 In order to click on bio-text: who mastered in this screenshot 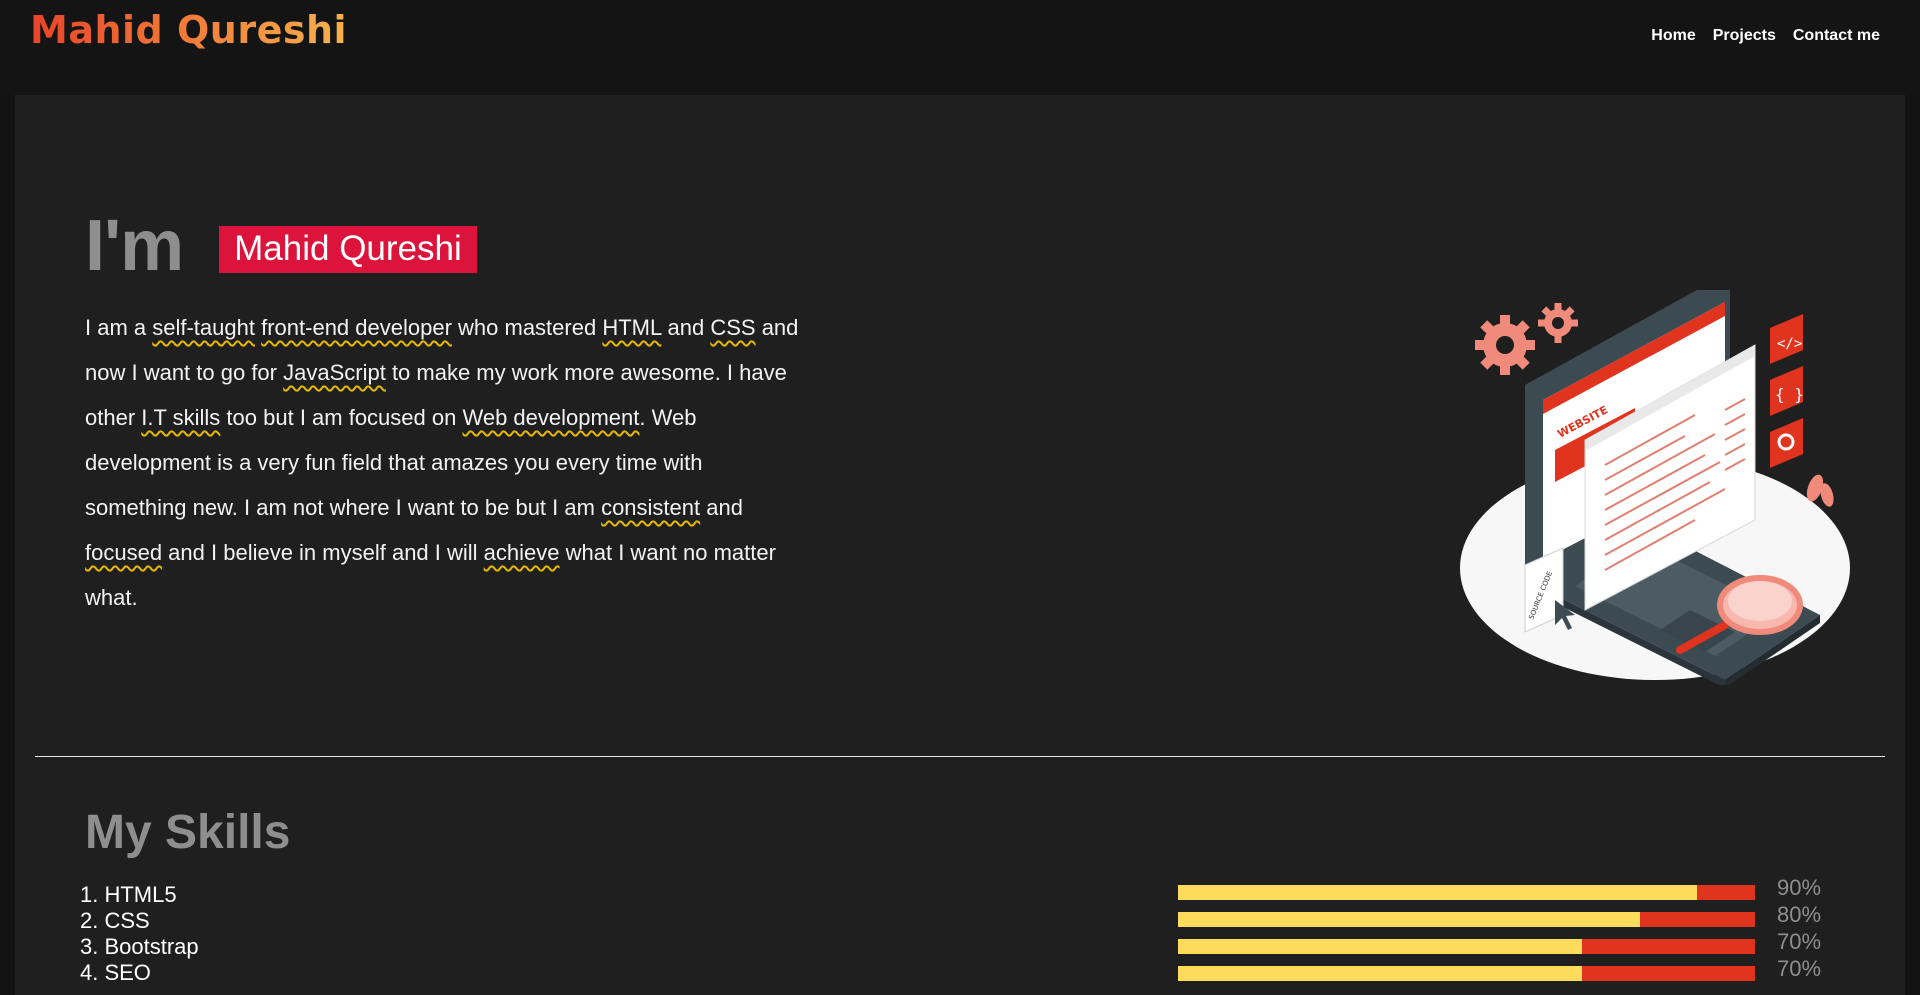, I will do `click(527, 327)`.